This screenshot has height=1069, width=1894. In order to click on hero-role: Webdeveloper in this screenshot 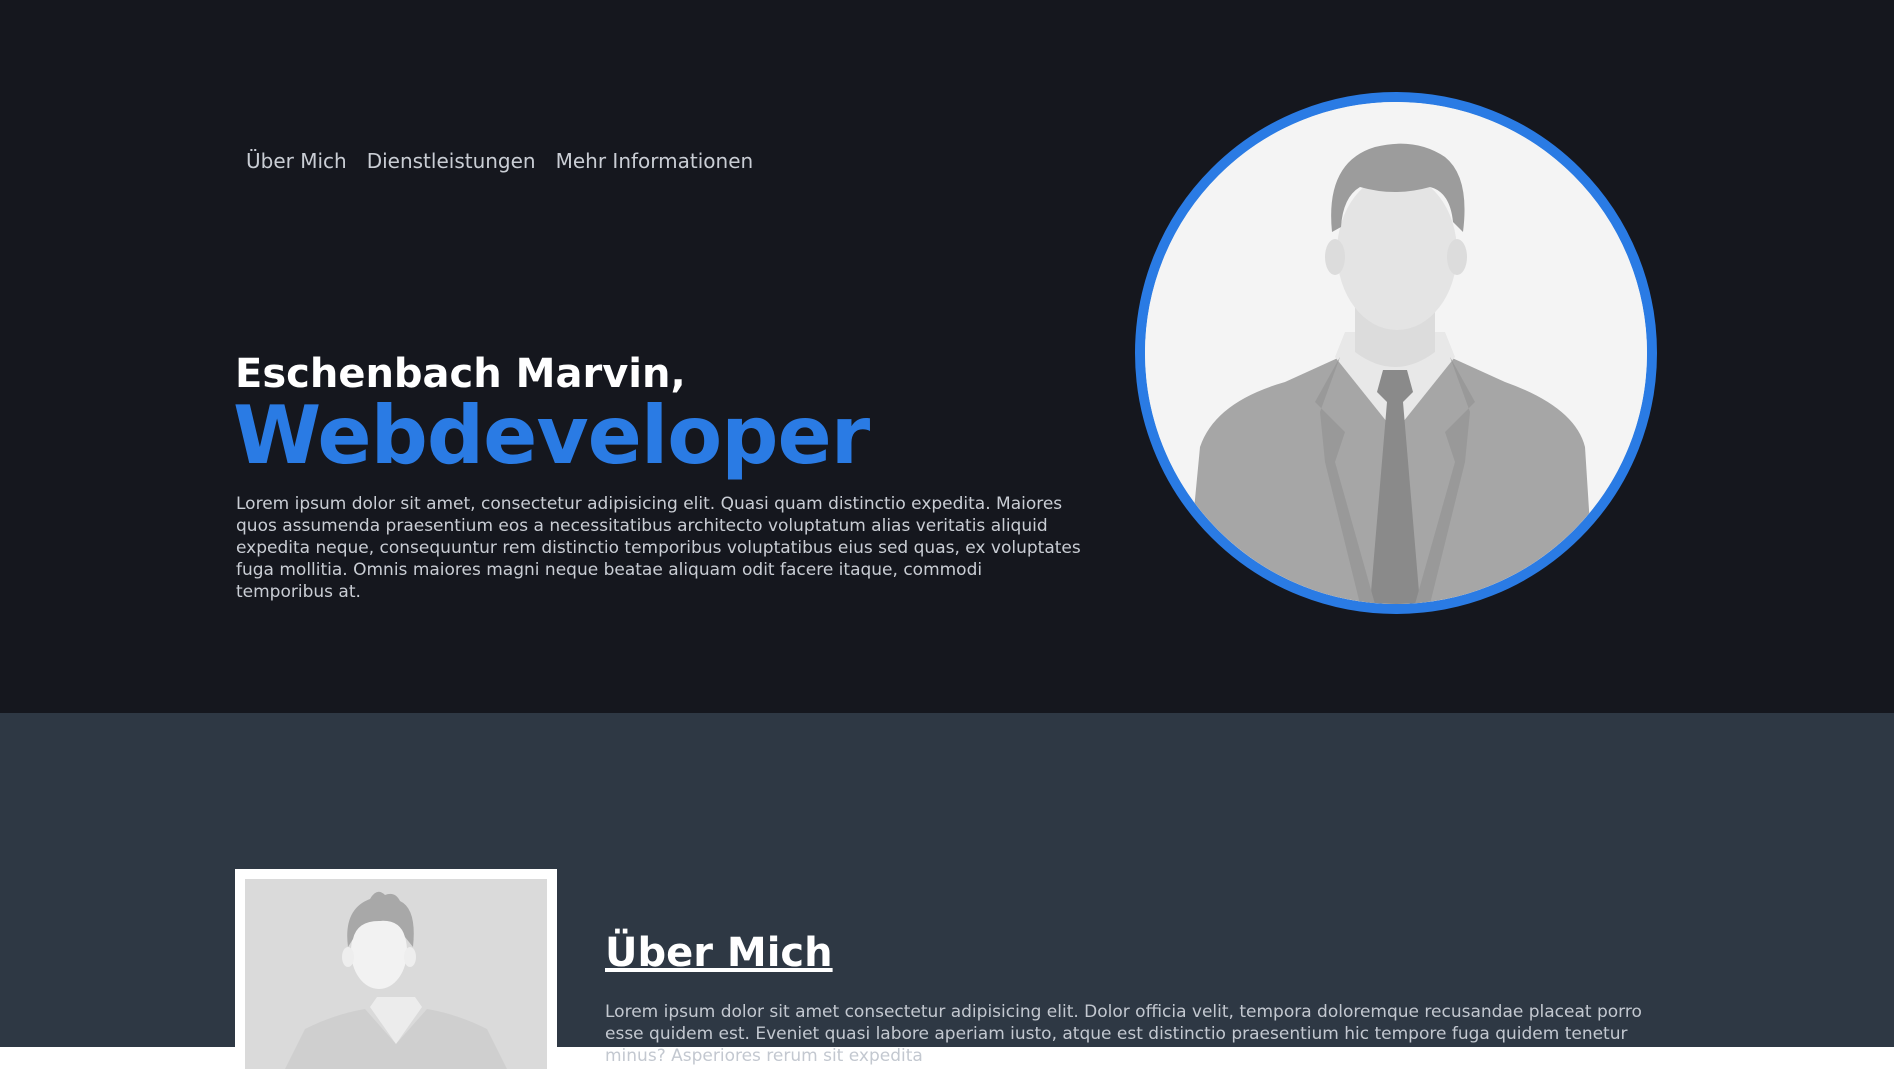, I will do `click(551, 435)`.